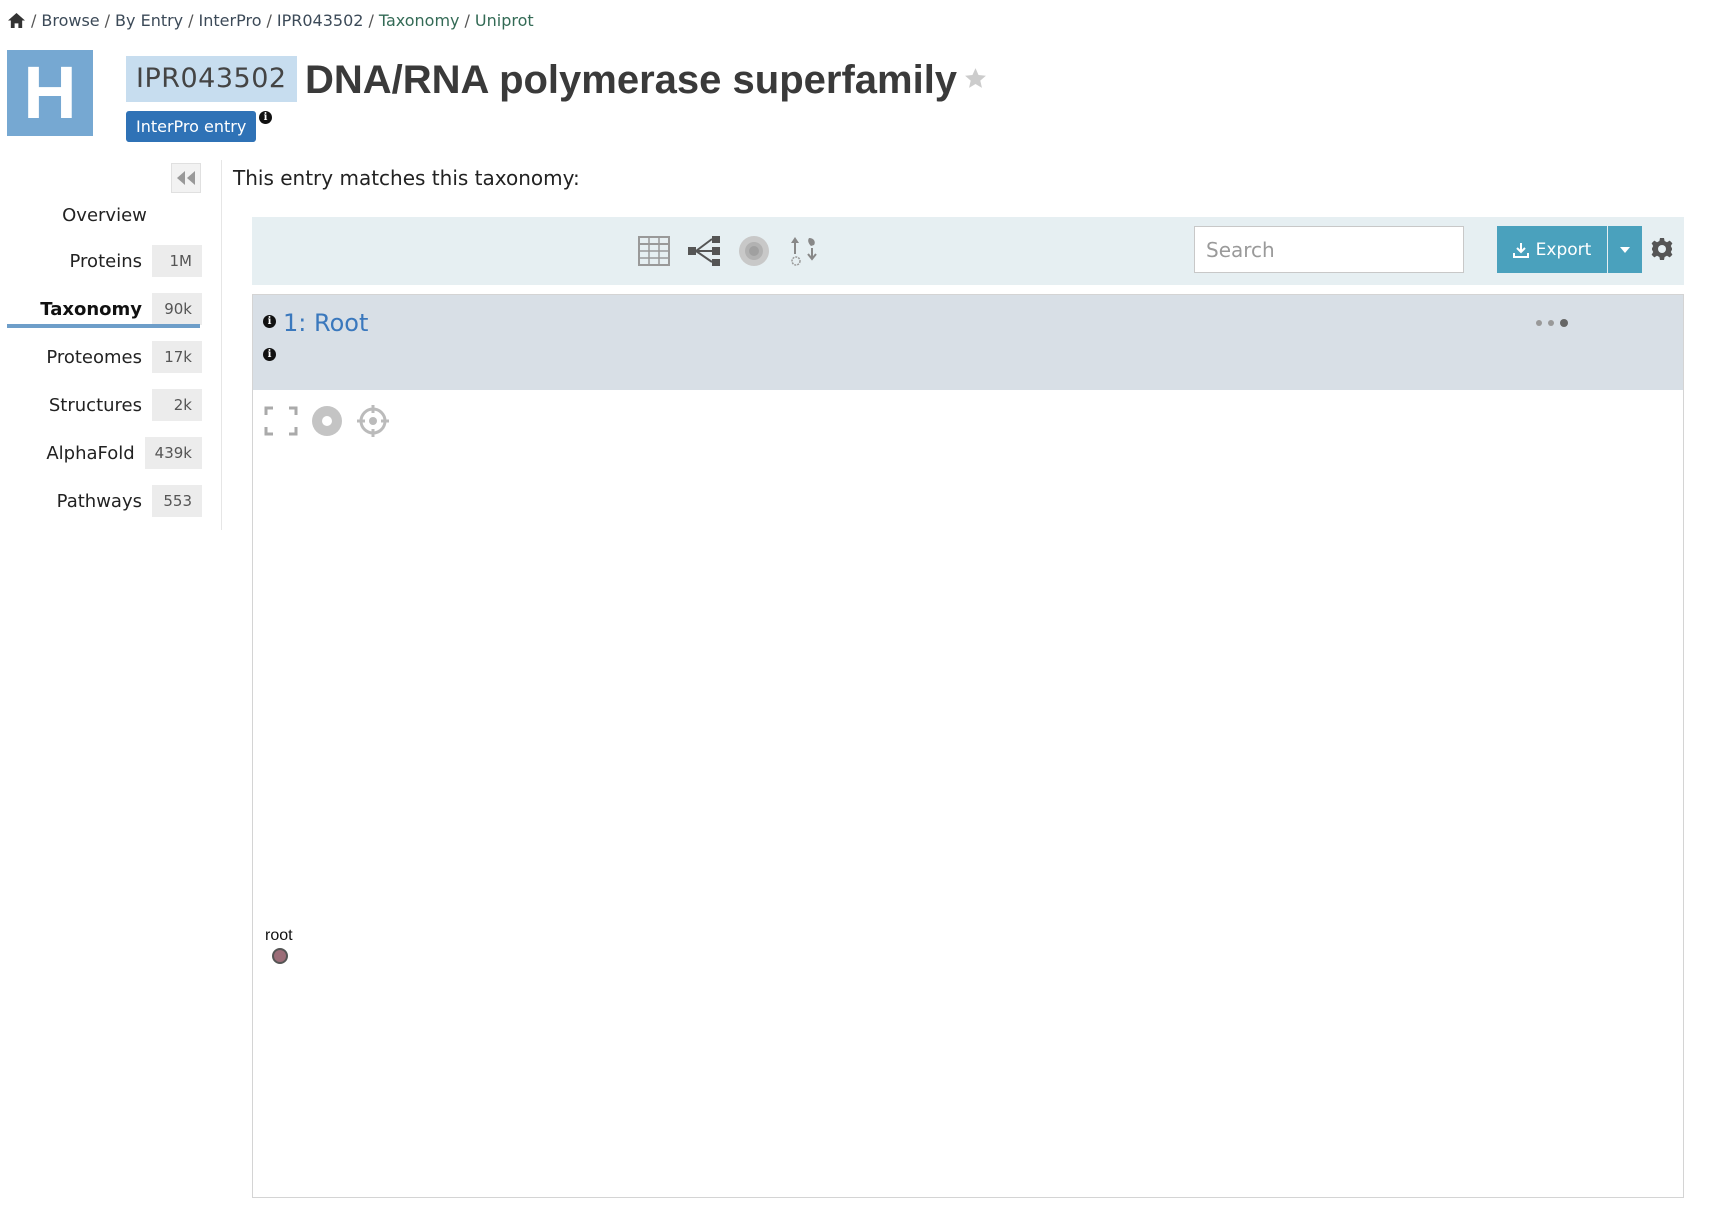  Describe the element at coordinates (91, 309) in the screenshot. I see `sidebar-item-label: Taxonomy` at that location.